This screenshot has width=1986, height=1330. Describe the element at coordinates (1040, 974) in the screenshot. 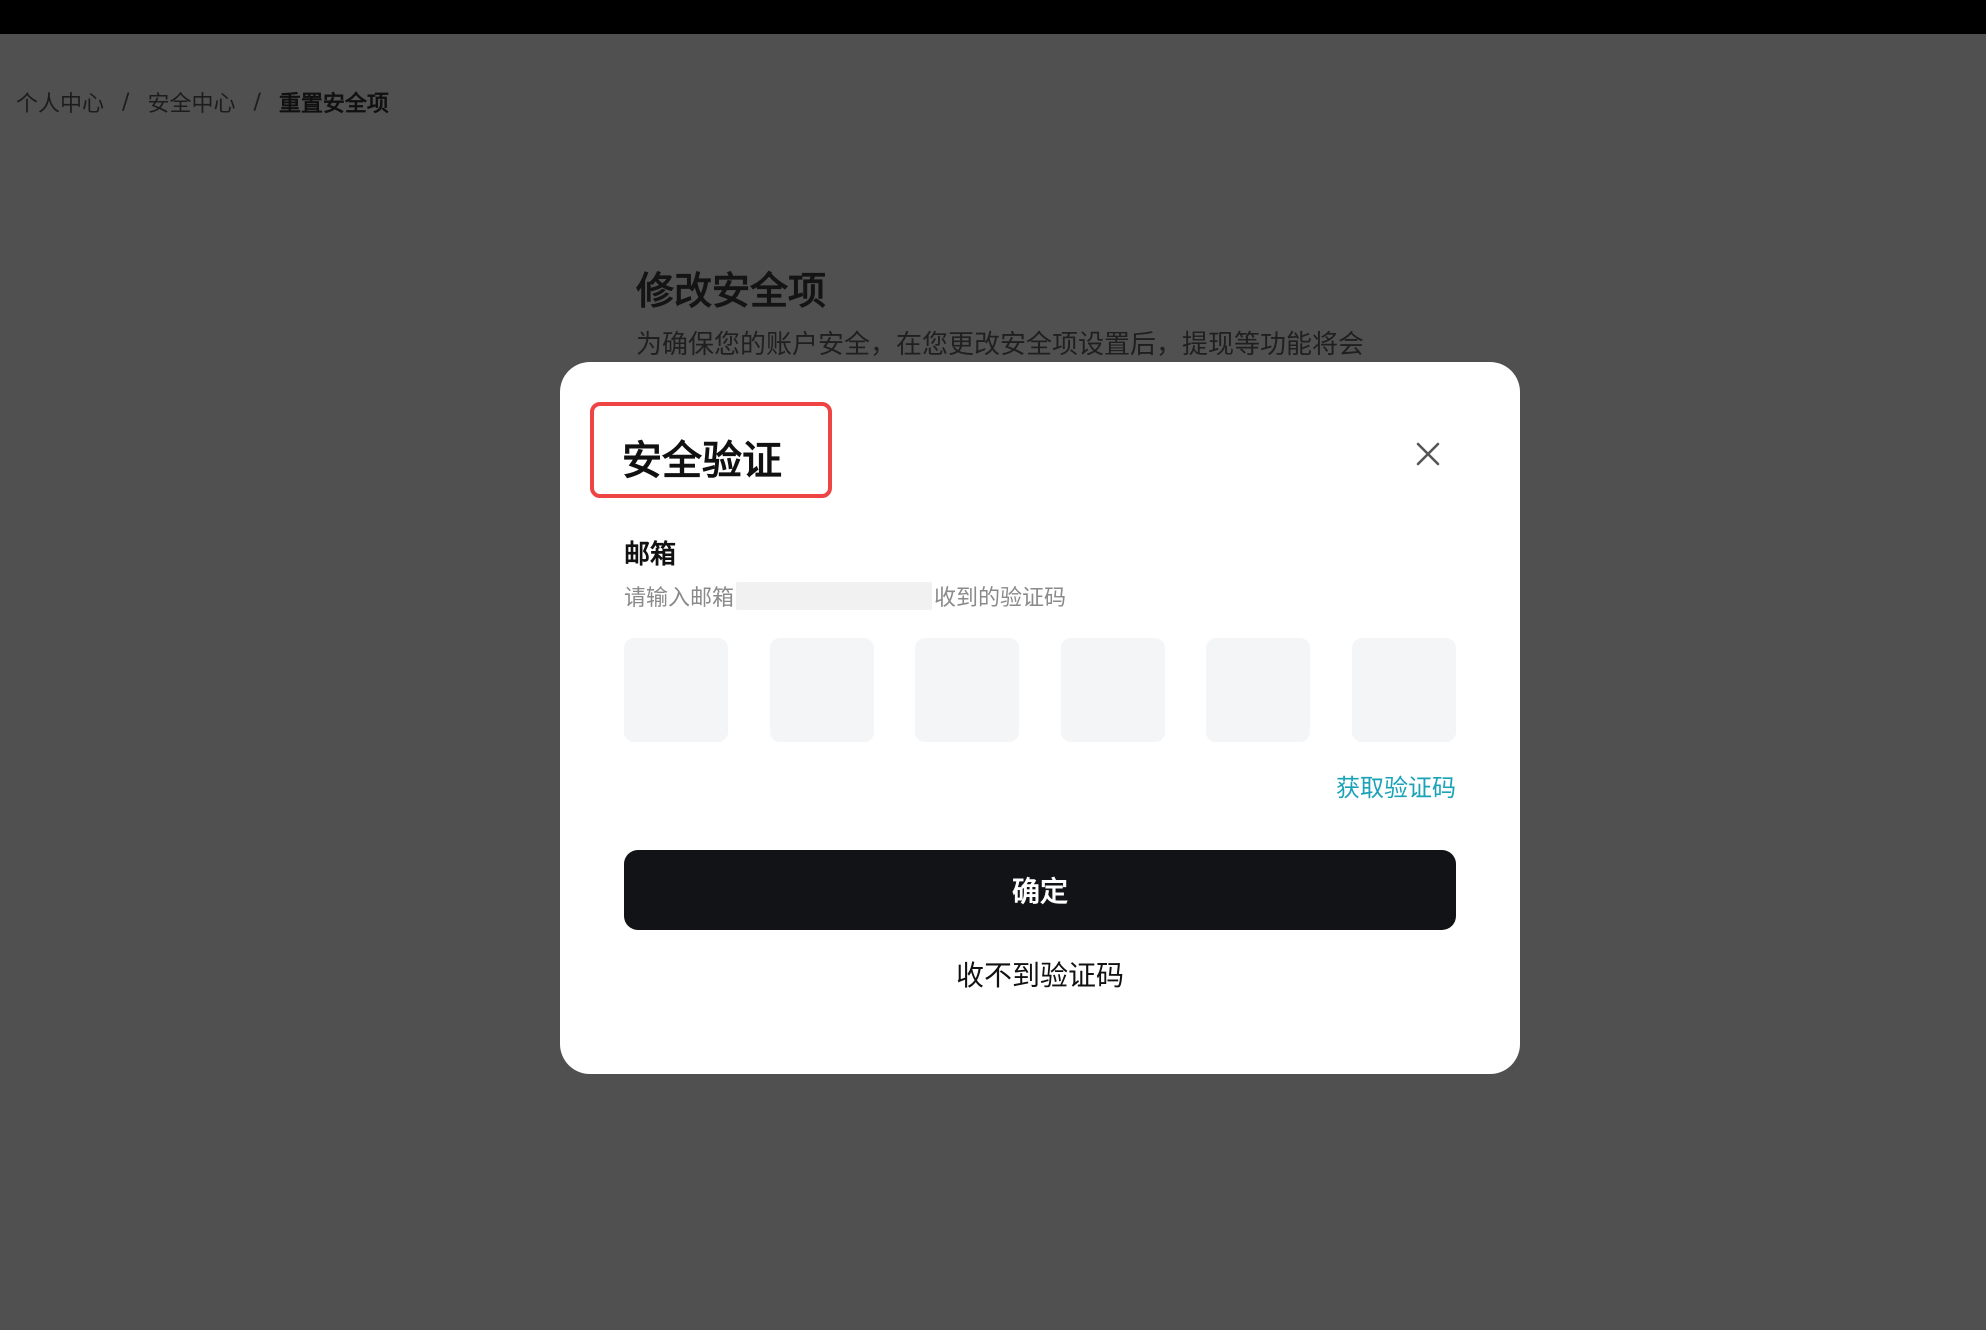

I see `cannot-receive-code-link: 收不到验证码` at that location.